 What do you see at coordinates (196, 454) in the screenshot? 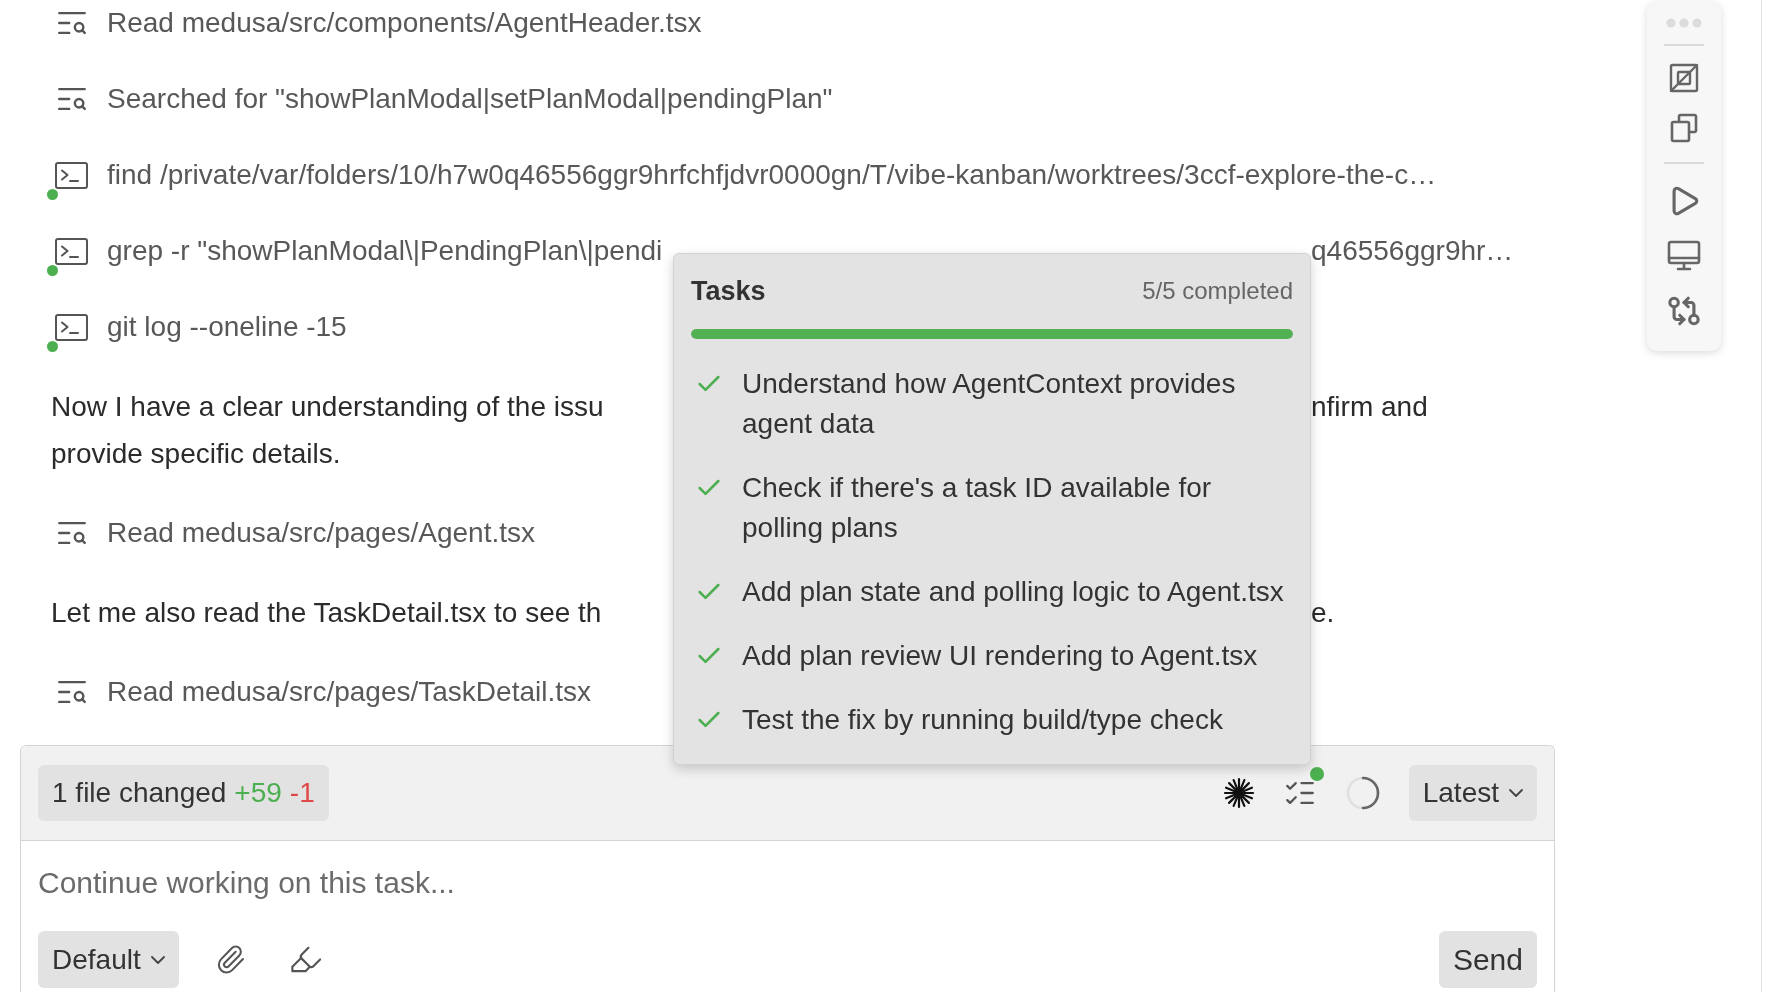
I see `message-text: provide specific details.` at bounding box center [196, 454].